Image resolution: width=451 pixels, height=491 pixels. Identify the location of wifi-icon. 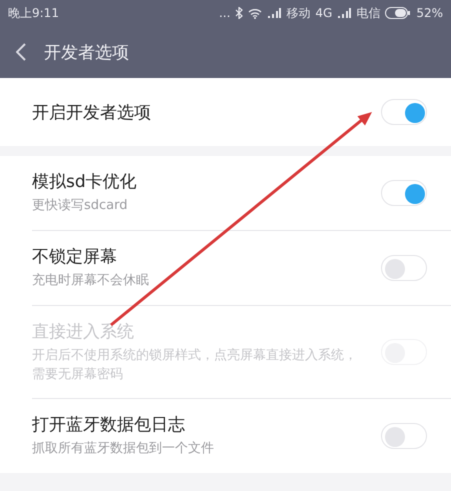
(255, 13).